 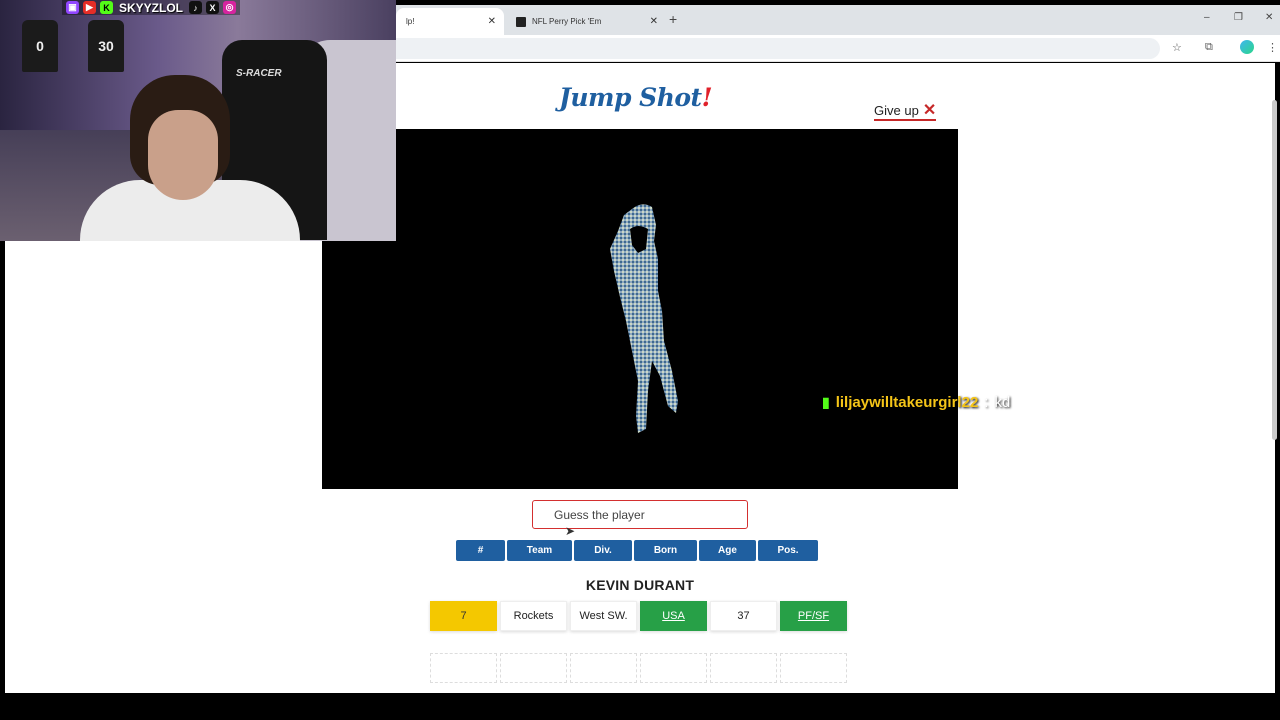 I want to click on guess-player-name: KEVIN DURANT, so click(x=640, y=585).